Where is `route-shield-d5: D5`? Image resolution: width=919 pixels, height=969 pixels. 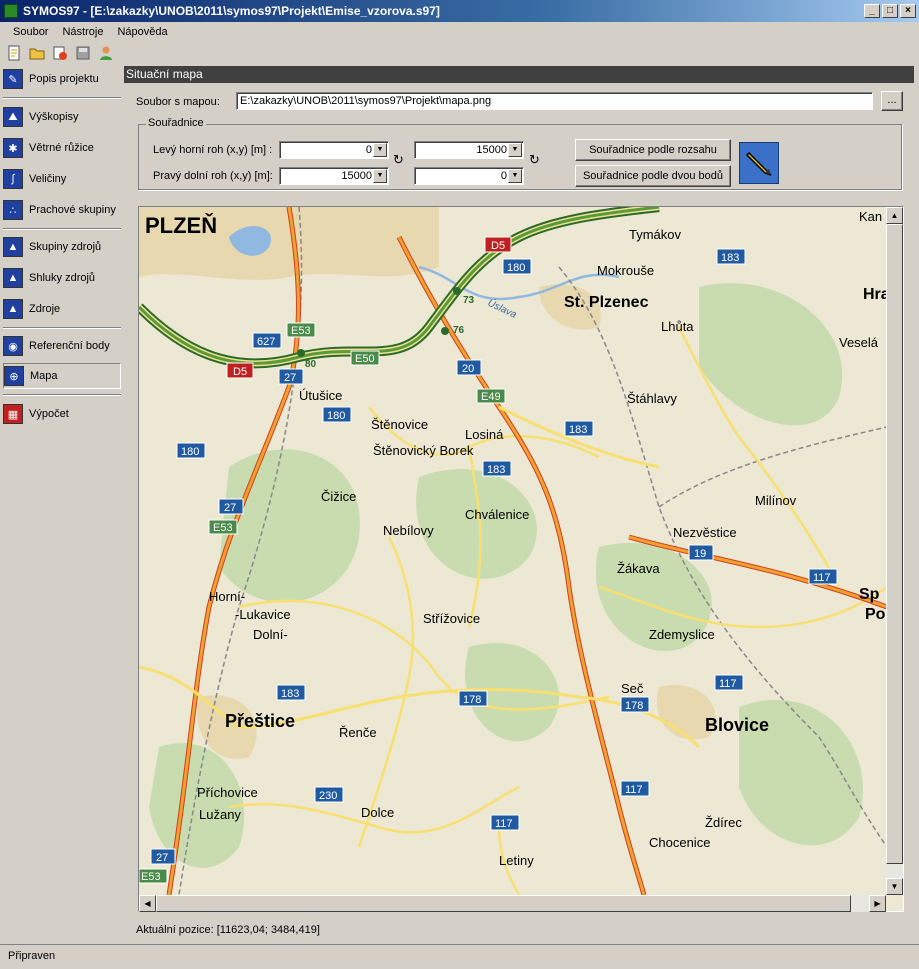 route-shield-d5: D5 is located at coordinates (498, 244).